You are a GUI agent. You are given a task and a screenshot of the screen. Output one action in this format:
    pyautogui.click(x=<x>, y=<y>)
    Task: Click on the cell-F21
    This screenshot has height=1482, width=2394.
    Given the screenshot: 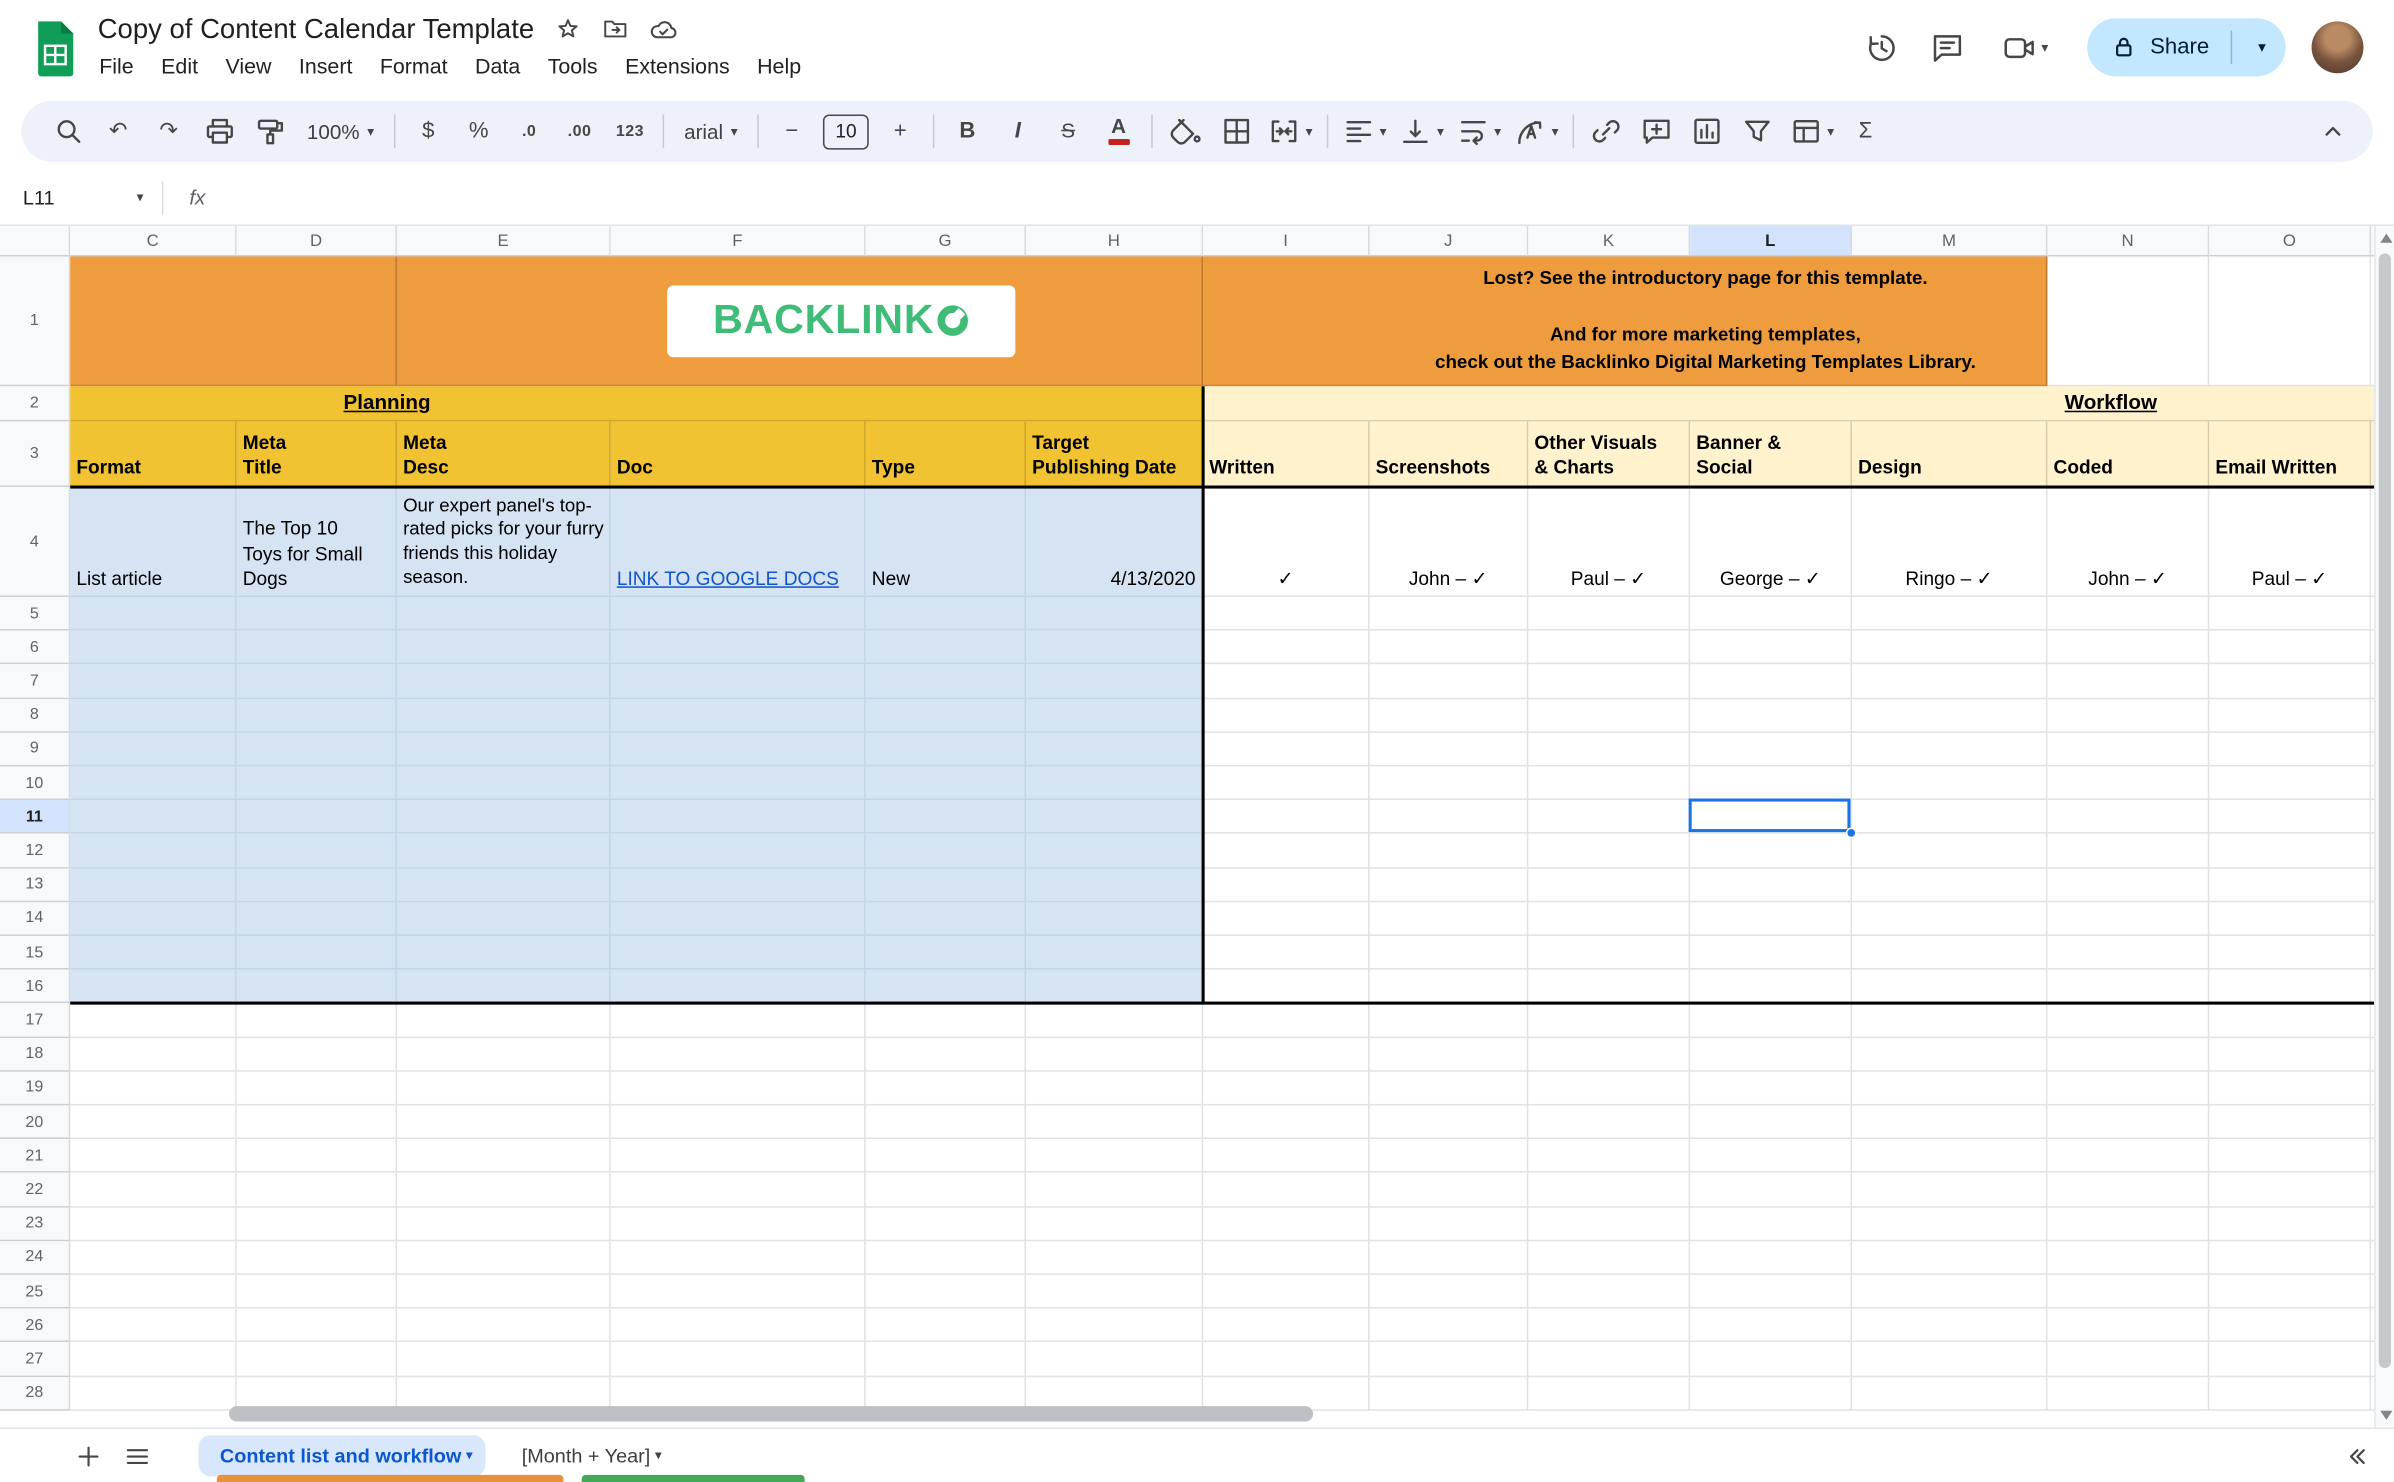 What is the action you would take?
    pyautogui.click(x=738, y=1156)
    